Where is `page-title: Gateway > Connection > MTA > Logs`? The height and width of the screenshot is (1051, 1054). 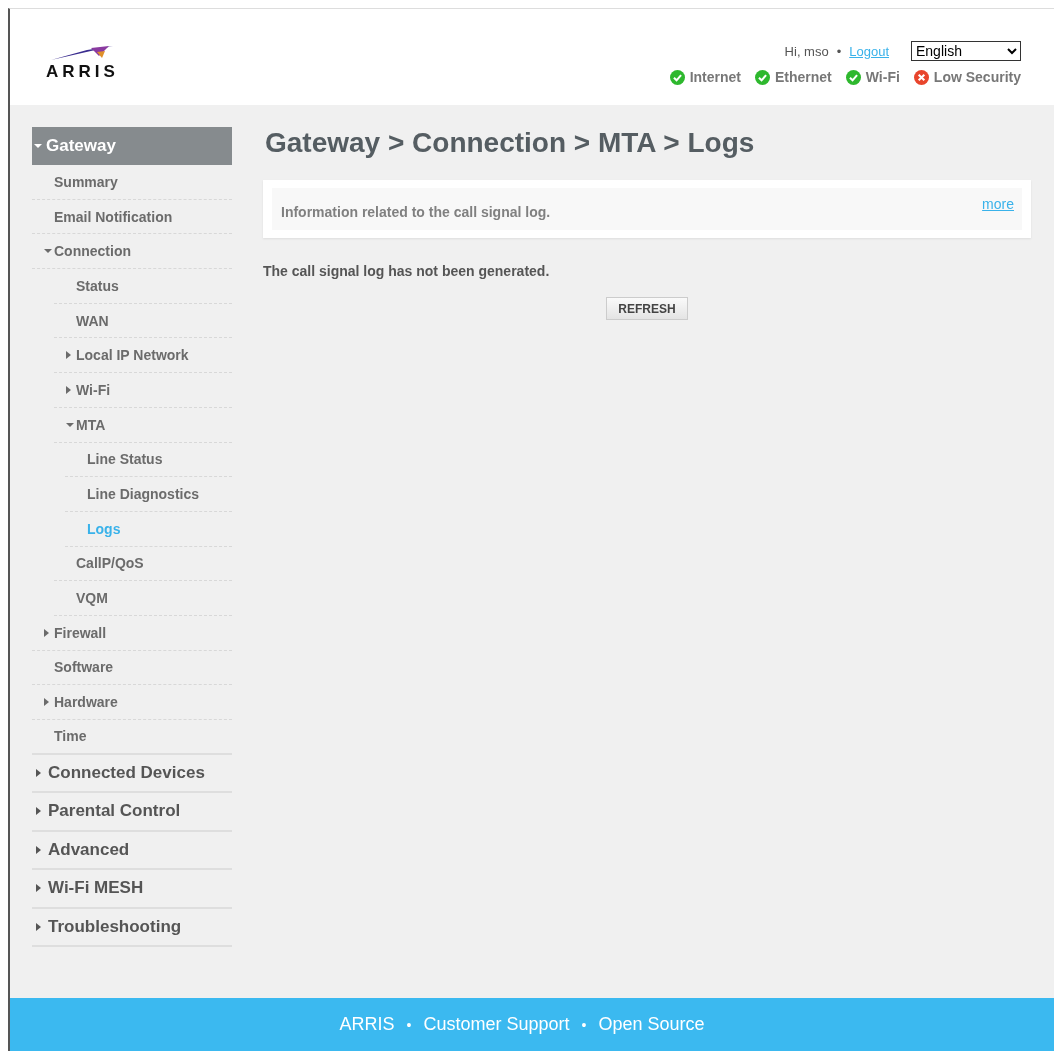
page-title: Gateway > Connection > MTA > Logs is located at coordinates (510, 143).